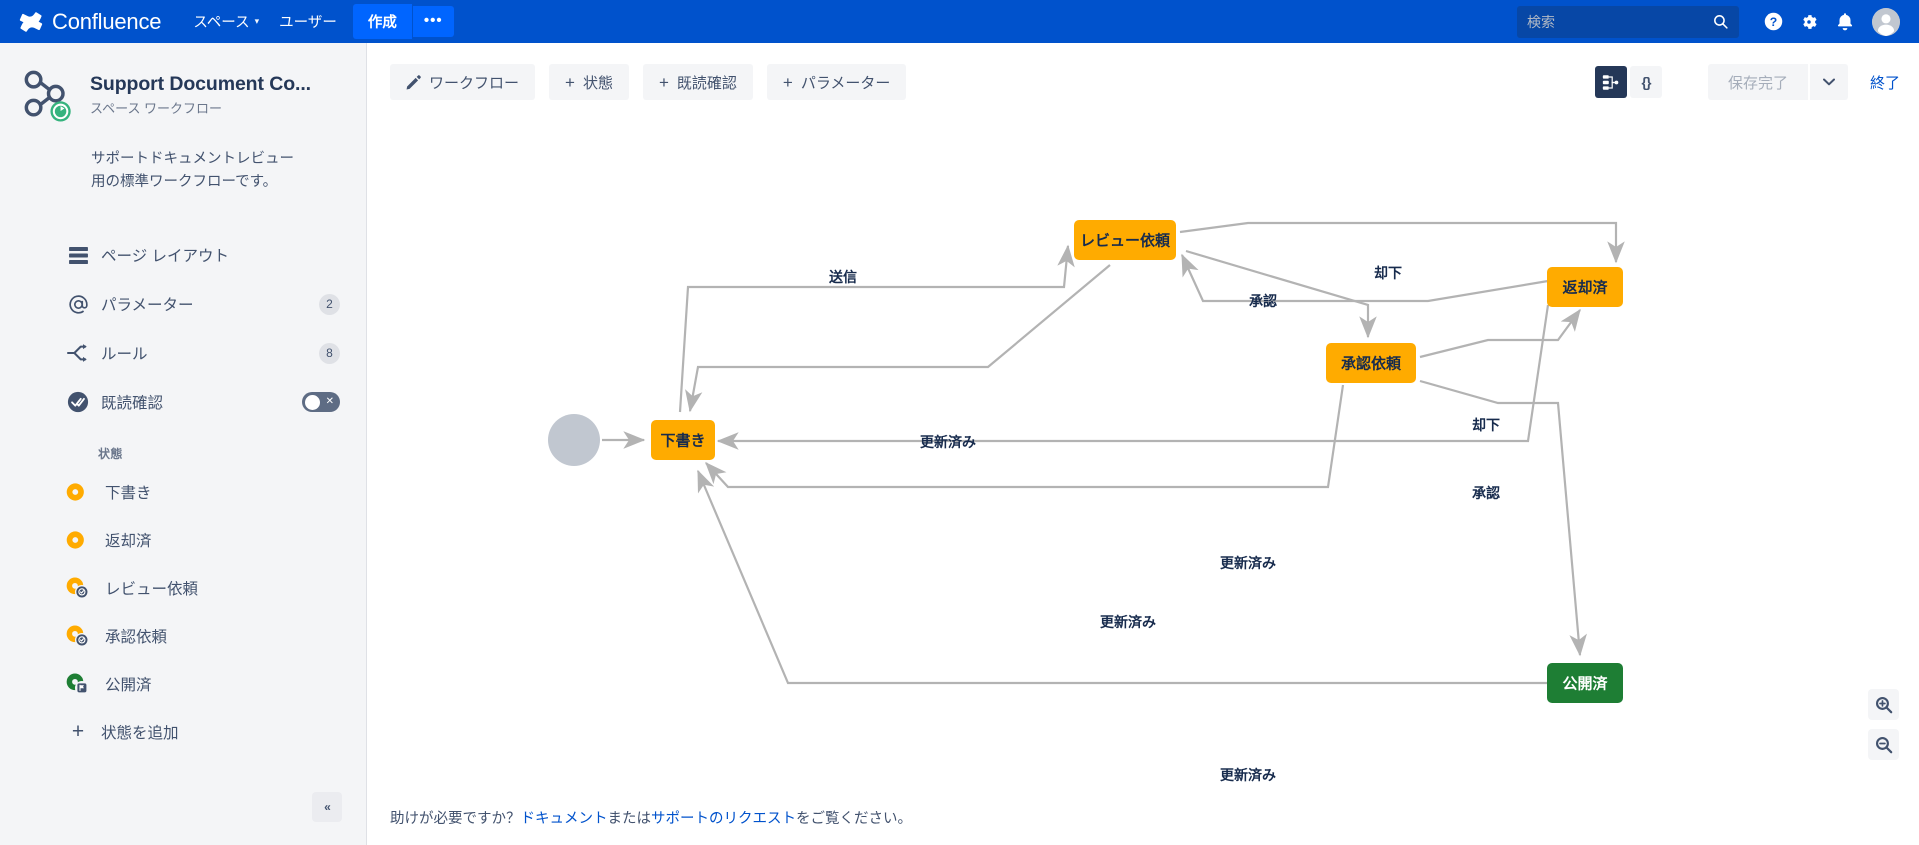 This screenshot has height=845, width=1919. What do you see at coordinates (321, 402) in the screenshot?
I see `read-confirmations-toggle: ✕` at bounding box center [321, 402].